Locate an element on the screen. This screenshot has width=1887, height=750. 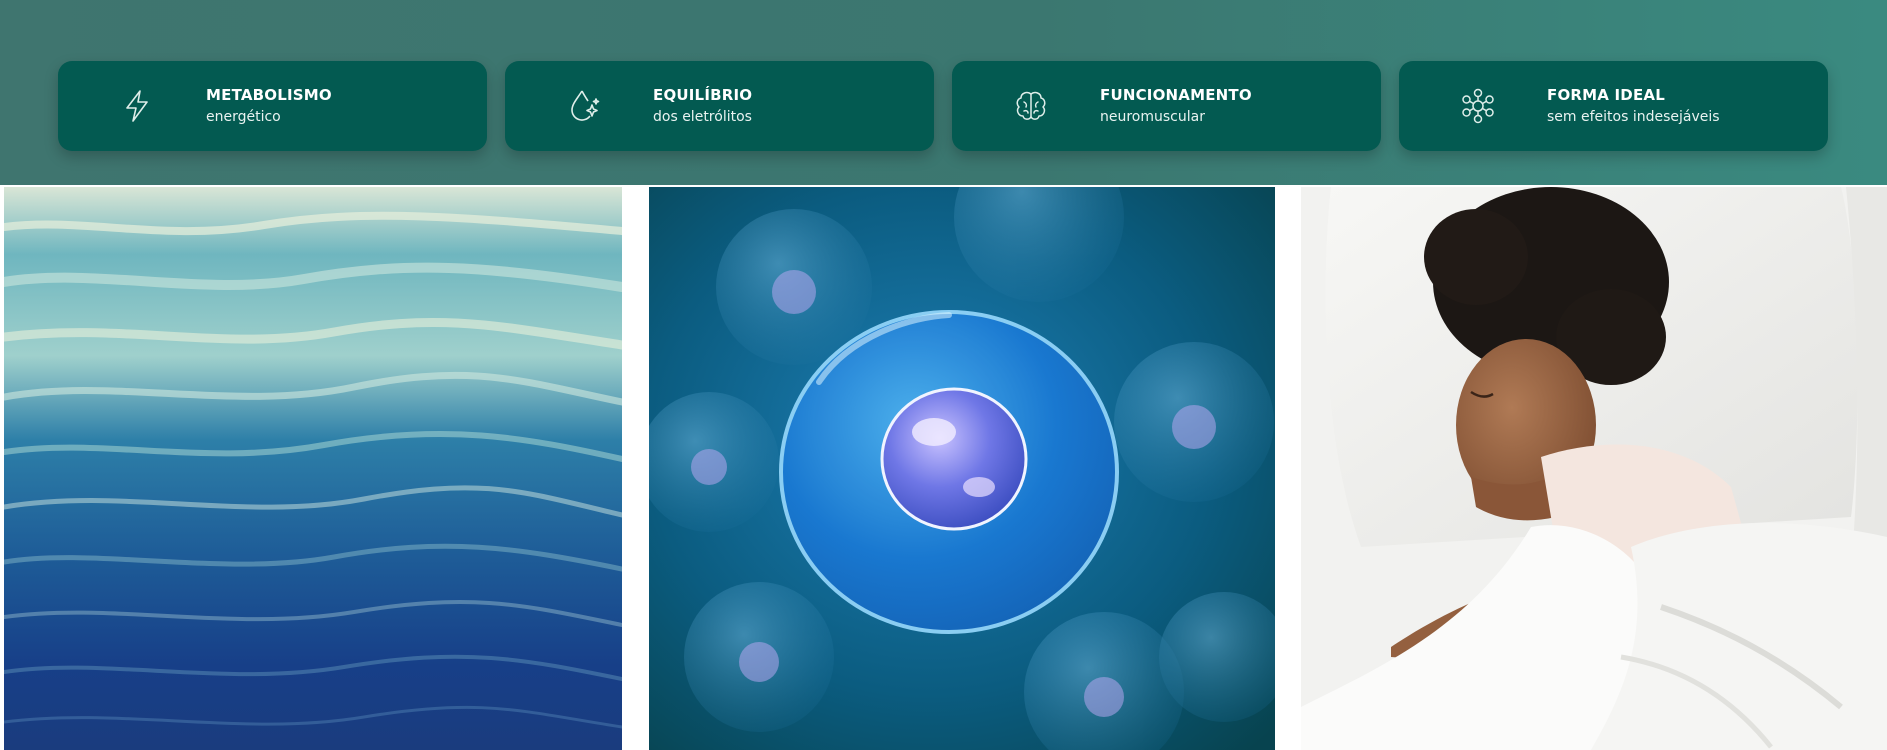
benefit-title: FORMA IDEAL is located at coordinates (1606, 95).